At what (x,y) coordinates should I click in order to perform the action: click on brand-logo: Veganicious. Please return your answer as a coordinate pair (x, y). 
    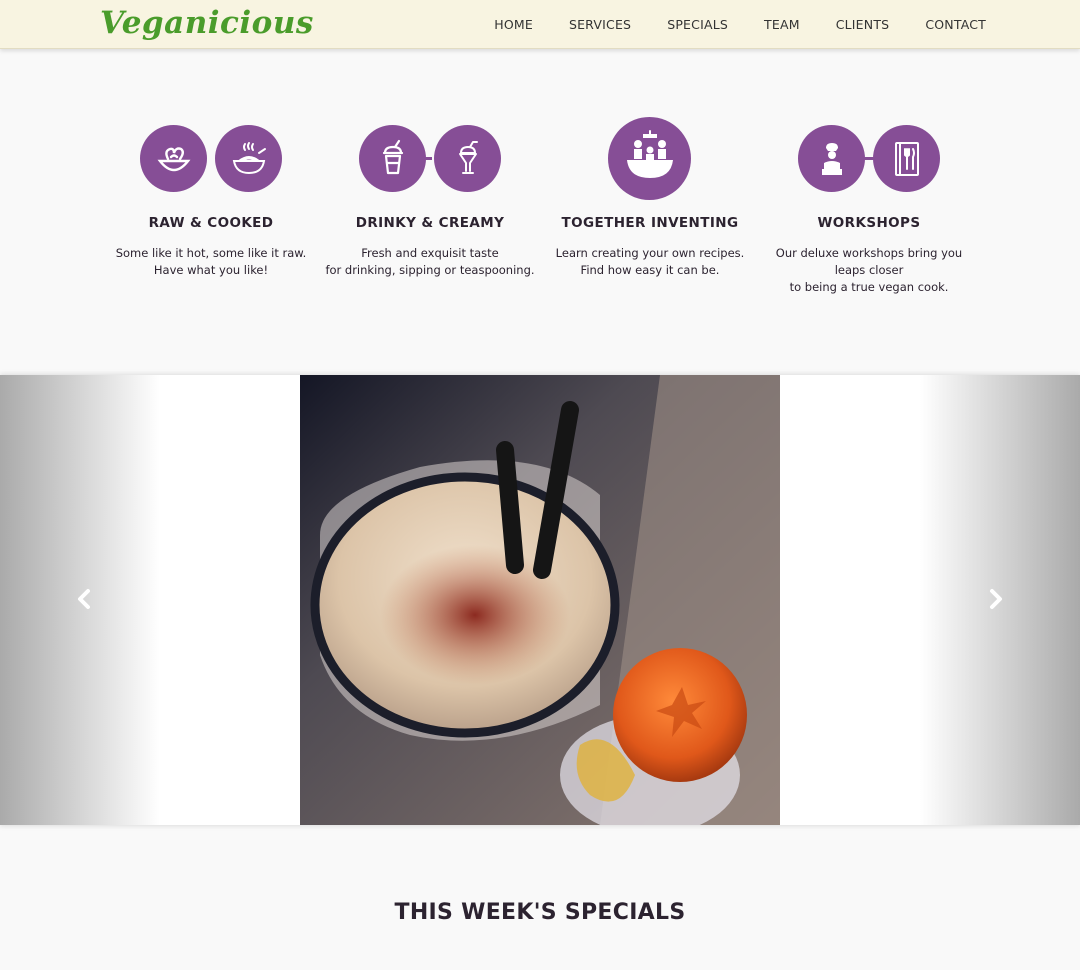
    Looking at the image, I should click on (207, 23).